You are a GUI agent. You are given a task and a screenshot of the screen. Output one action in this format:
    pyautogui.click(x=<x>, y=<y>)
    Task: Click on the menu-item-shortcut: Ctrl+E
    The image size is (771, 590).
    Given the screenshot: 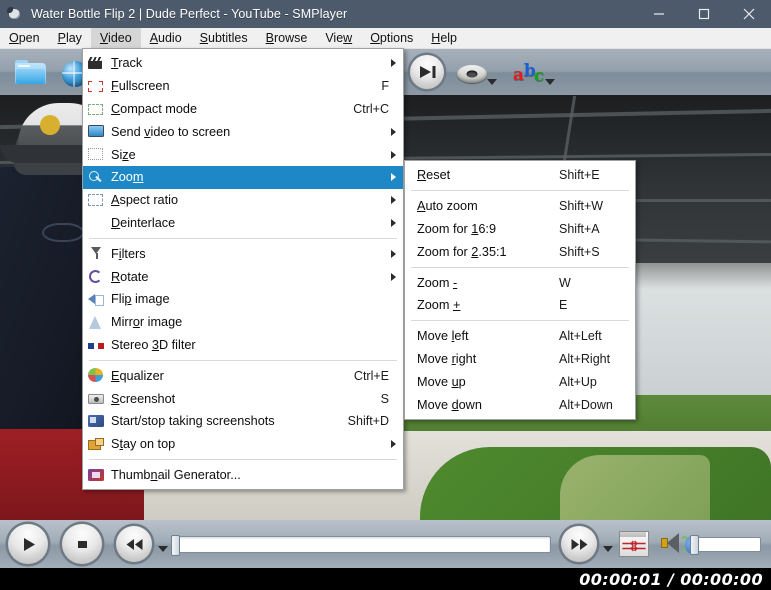 What is the action you would take?
    pyautogui.click(x=371, y=375)
    